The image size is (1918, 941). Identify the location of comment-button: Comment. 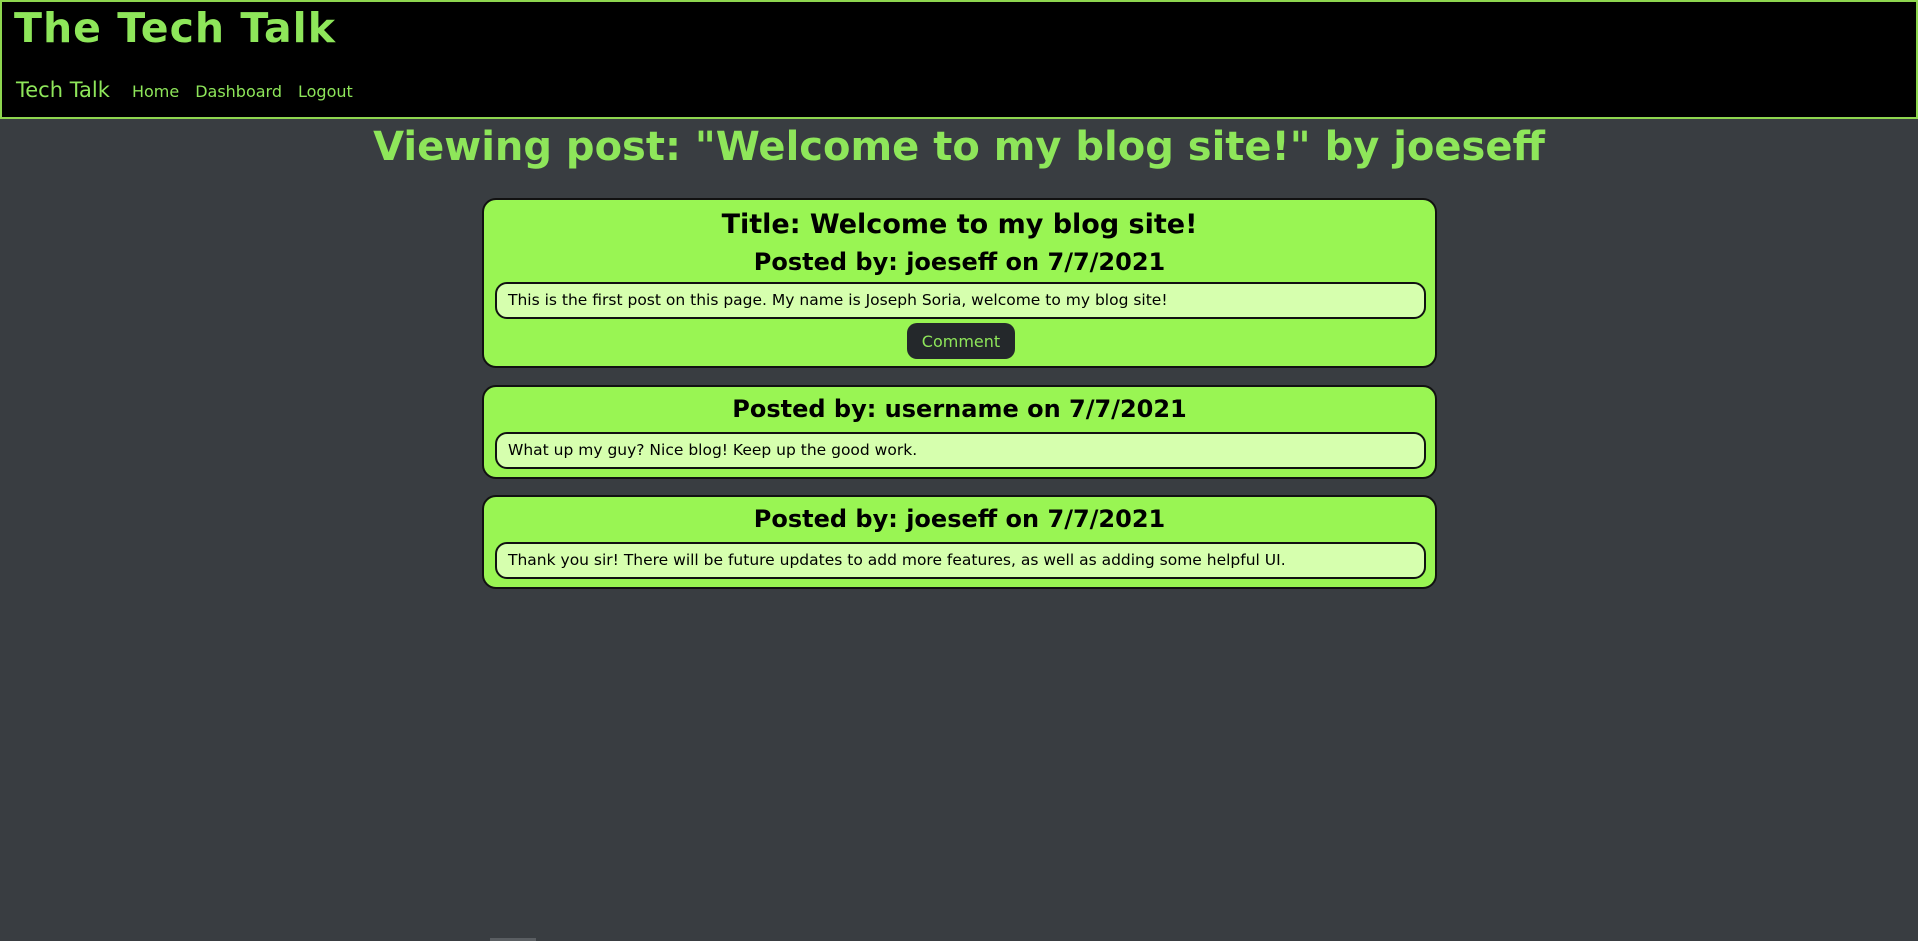
(961, 341).